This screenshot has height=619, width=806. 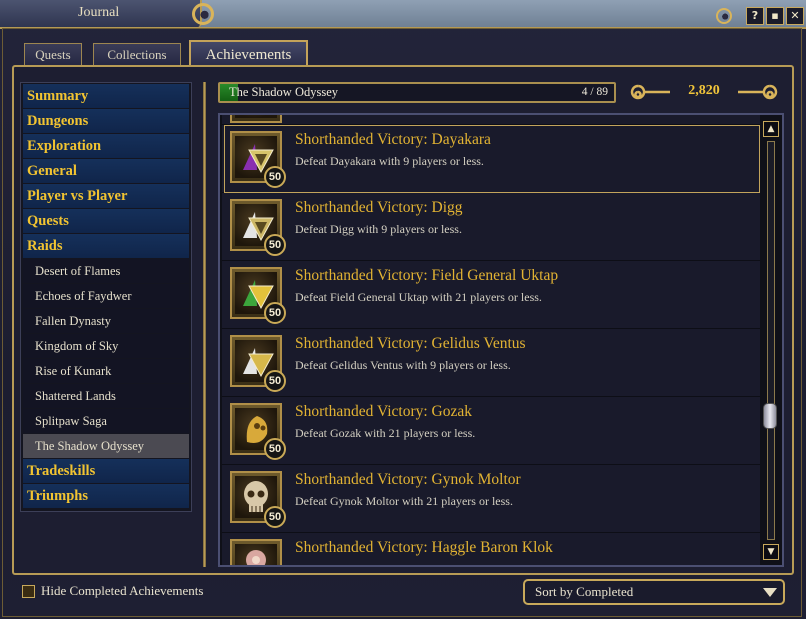 I want to click on title-tab: Journal, so click(x=101, y=13).